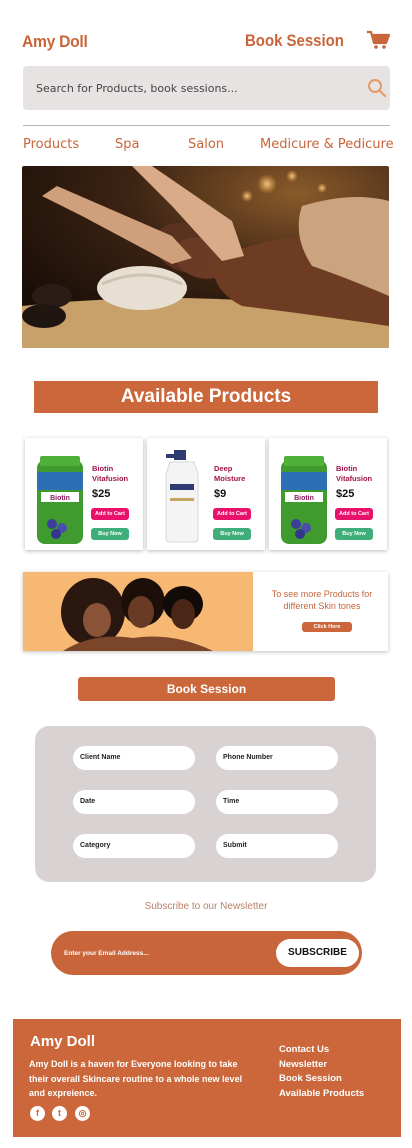 The width and height of the screenshot is (412, 1148). I want to click on hero-image, so click(205, 257).